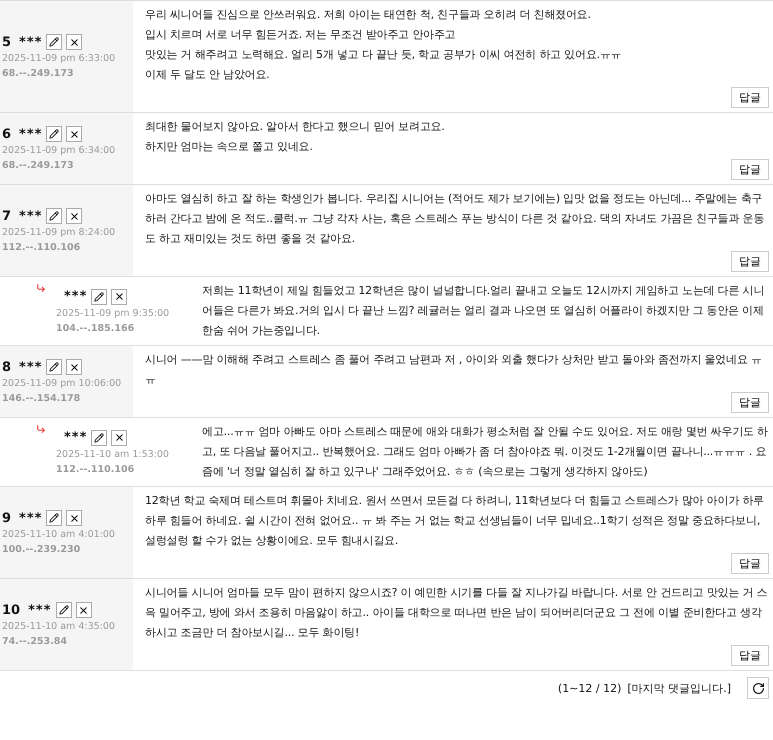  I want to click on comment-text: 하지만 엄마는 속으로 쫄고 있네요., so click(229, 147).